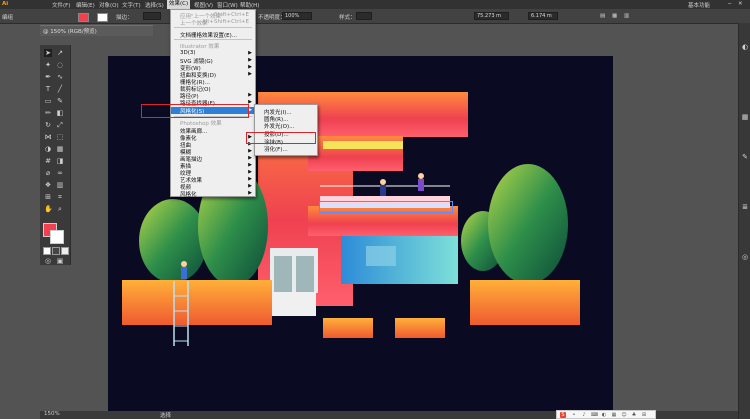  Describe the element at coordinates (745, 47) in the screenshot. I see `color-panel-icon: ◐` at that location.